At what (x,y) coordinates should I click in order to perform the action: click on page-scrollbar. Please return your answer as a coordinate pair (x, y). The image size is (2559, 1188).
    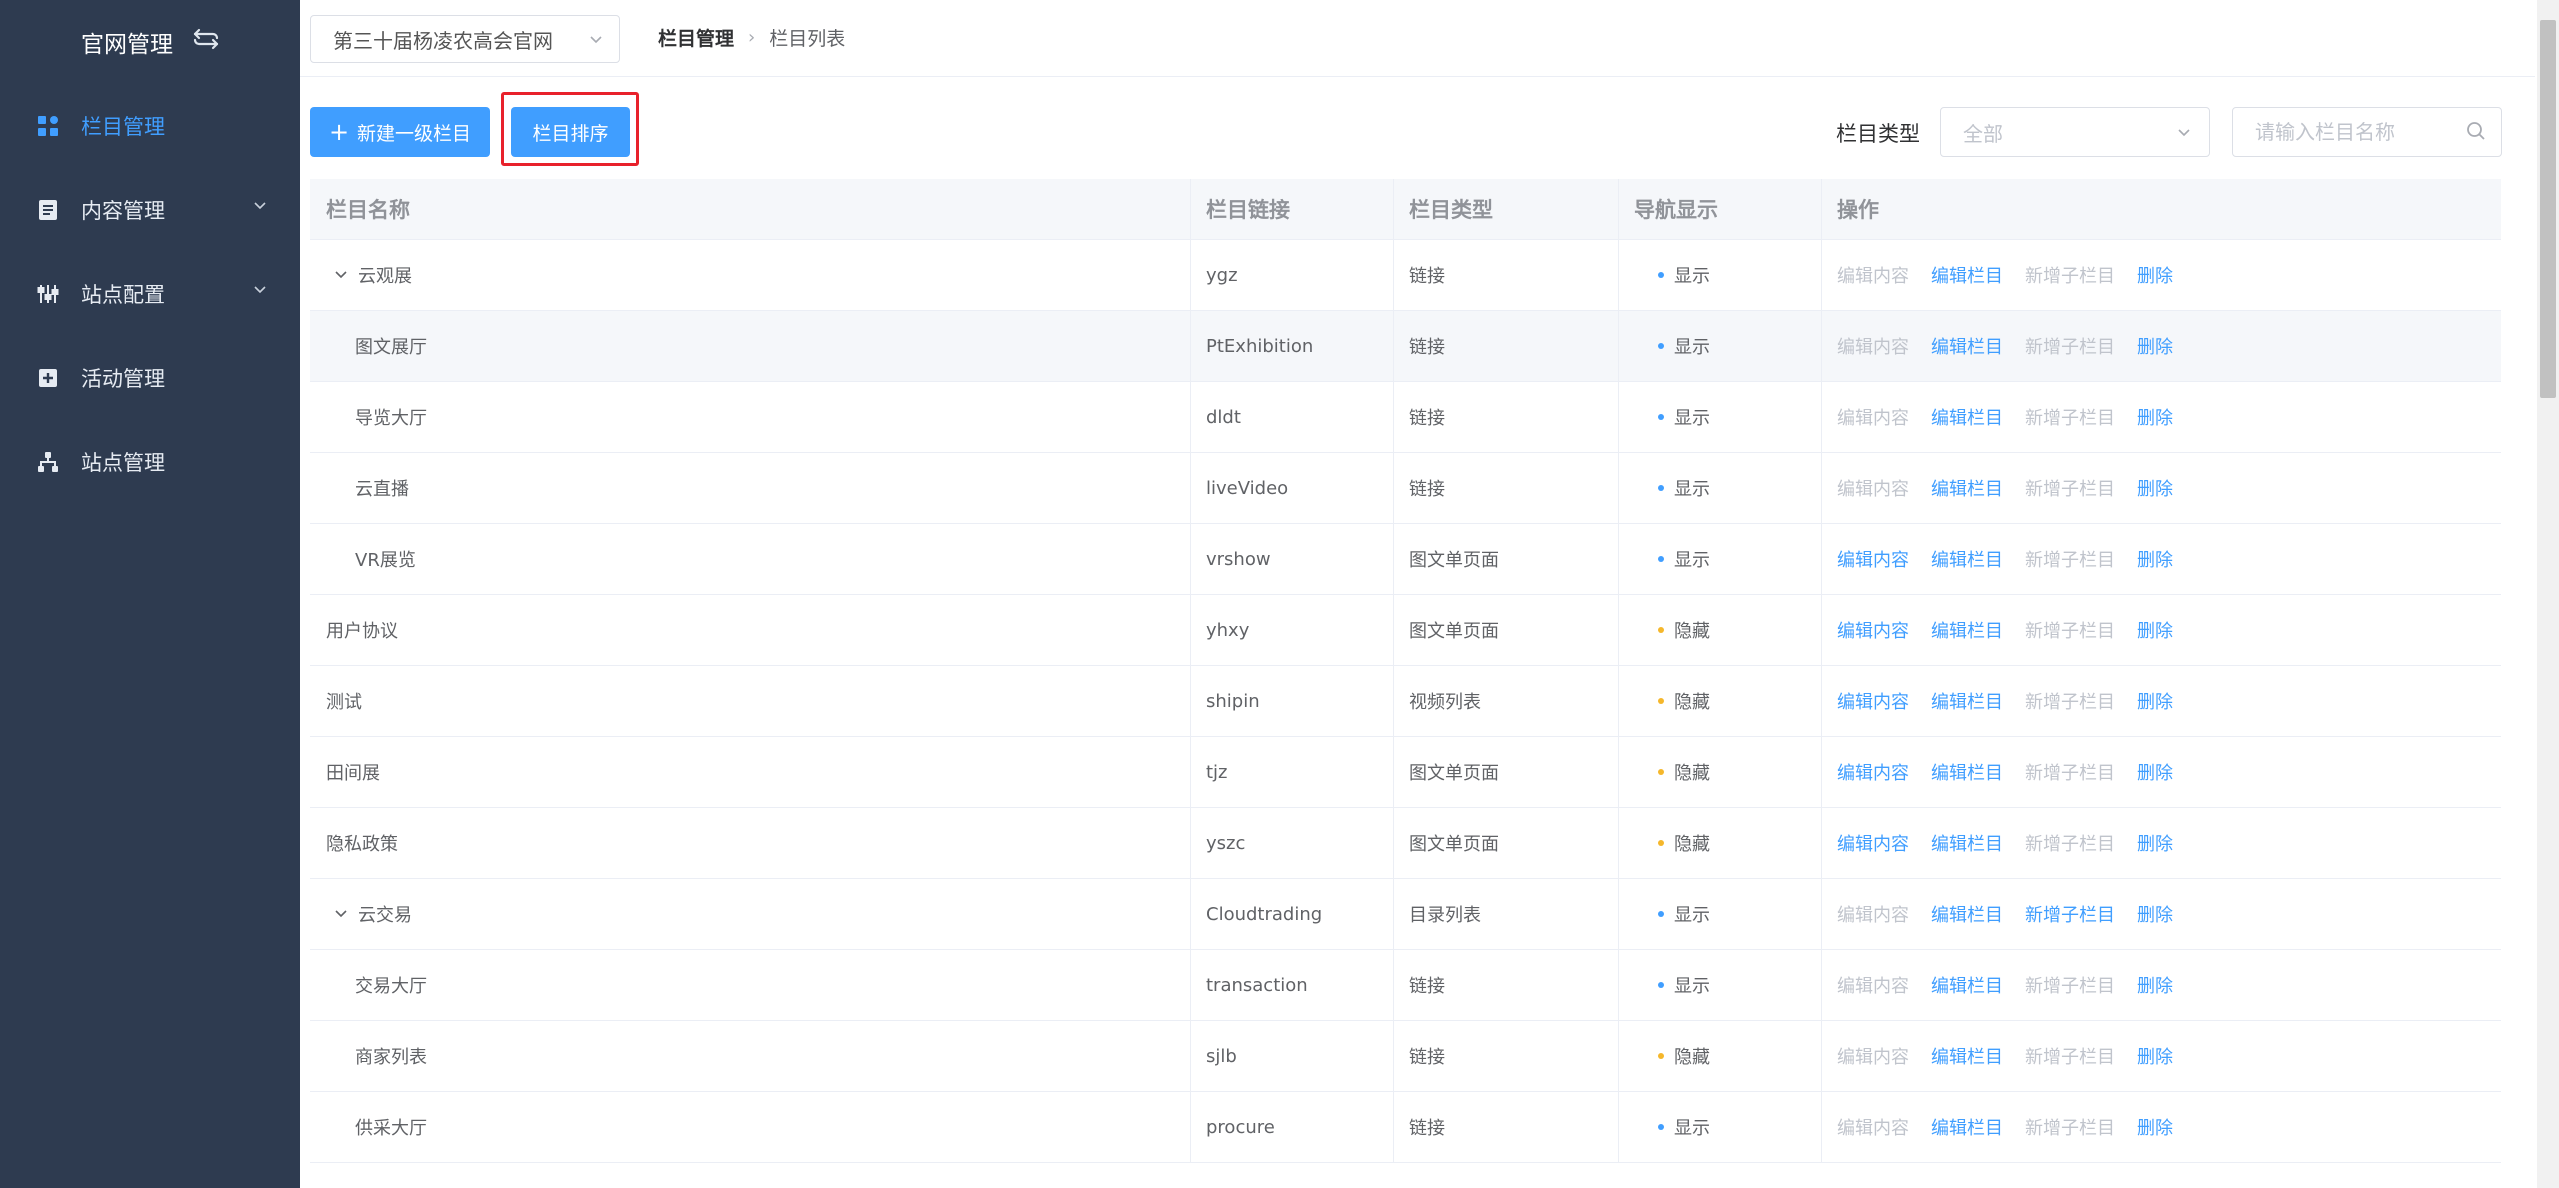
    Looking at the image, I should click on (2548, 594).